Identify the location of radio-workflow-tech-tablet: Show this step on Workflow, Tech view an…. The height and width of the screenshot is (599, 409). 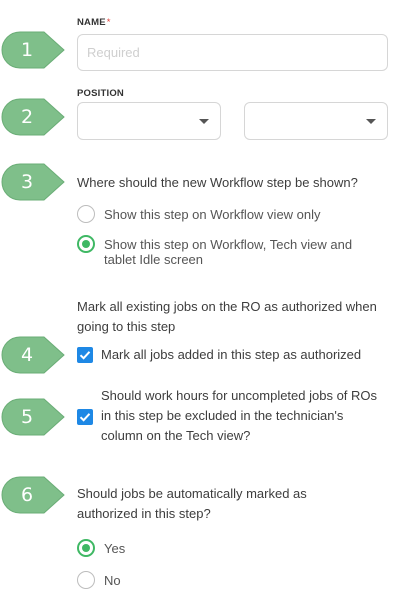
(230, 251).